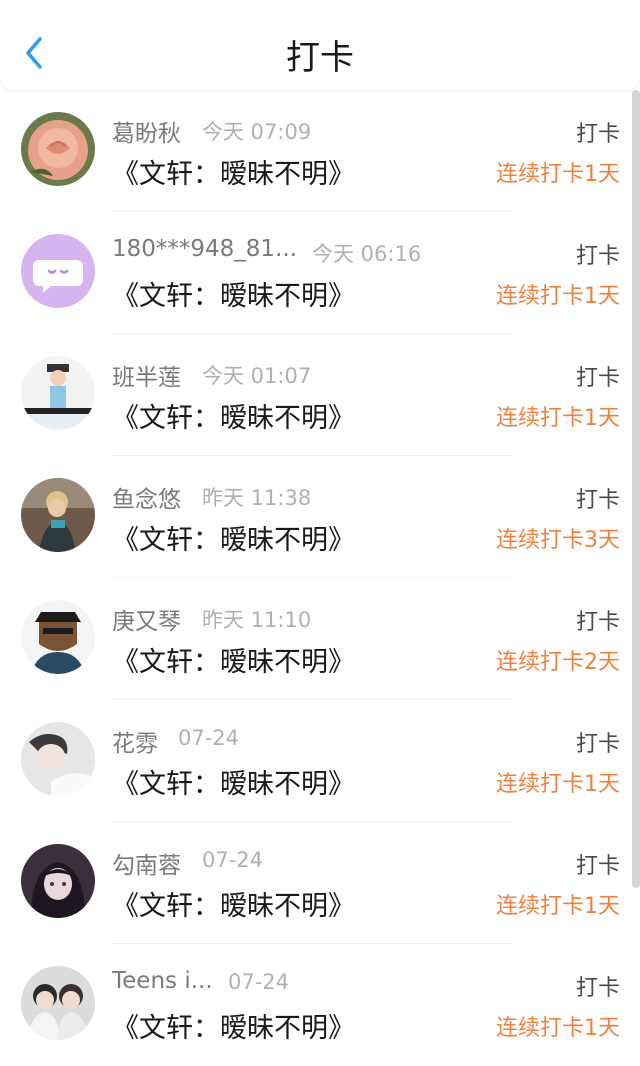  I want to click on header-bar: 打卡, so click(320, 45).